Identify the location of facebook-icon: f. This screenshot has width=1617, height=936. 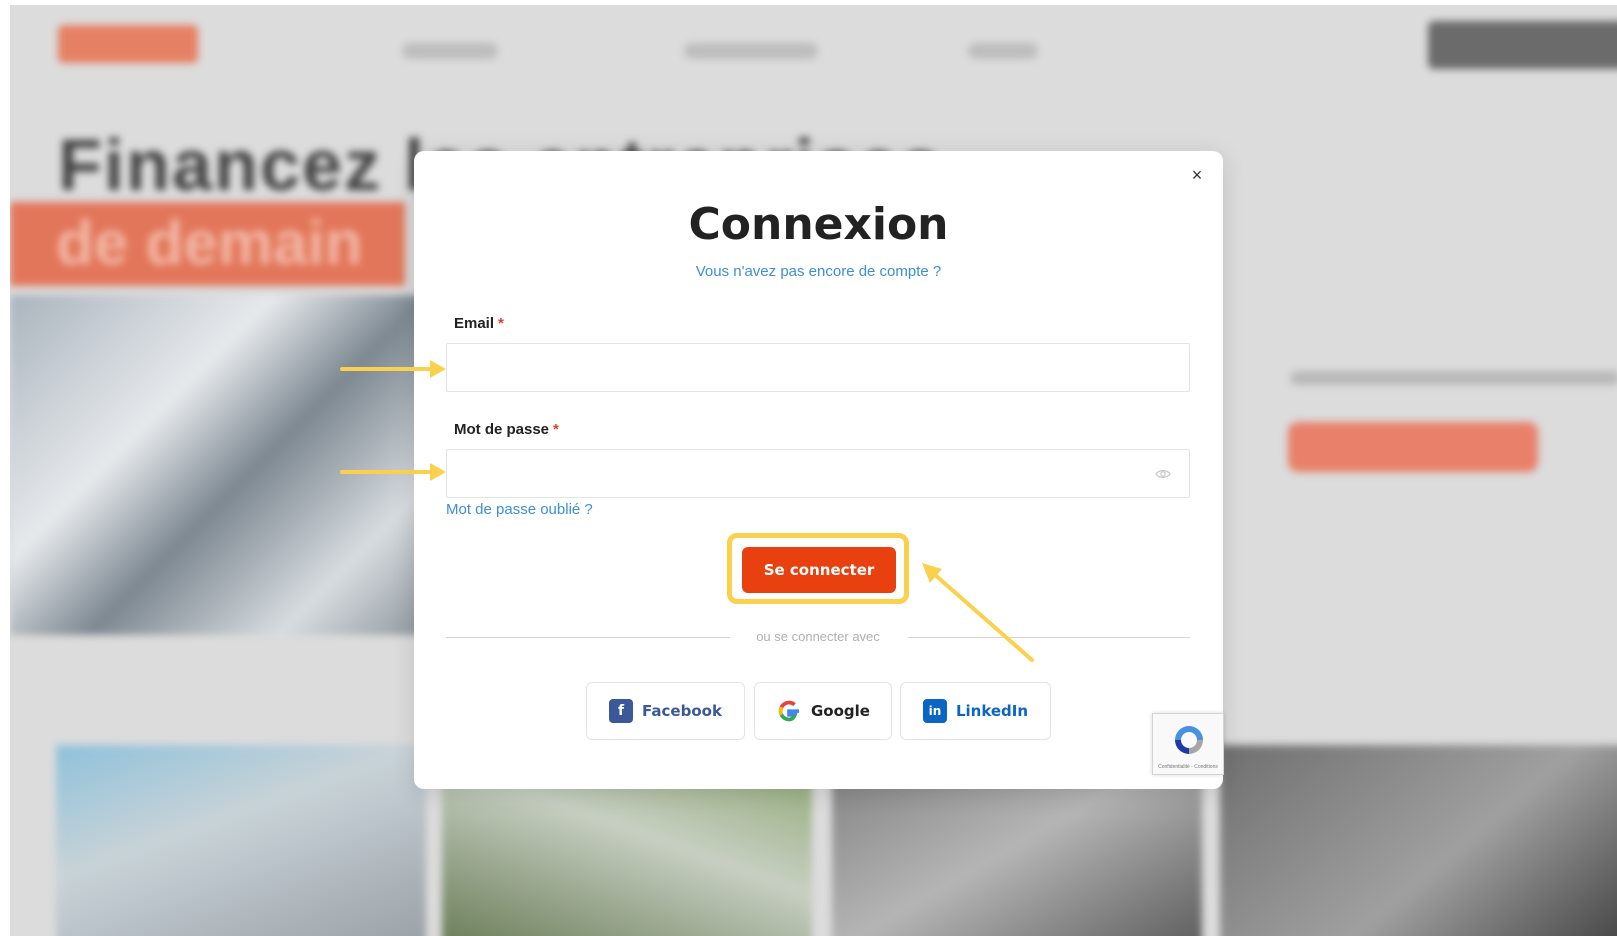
(621, 711).